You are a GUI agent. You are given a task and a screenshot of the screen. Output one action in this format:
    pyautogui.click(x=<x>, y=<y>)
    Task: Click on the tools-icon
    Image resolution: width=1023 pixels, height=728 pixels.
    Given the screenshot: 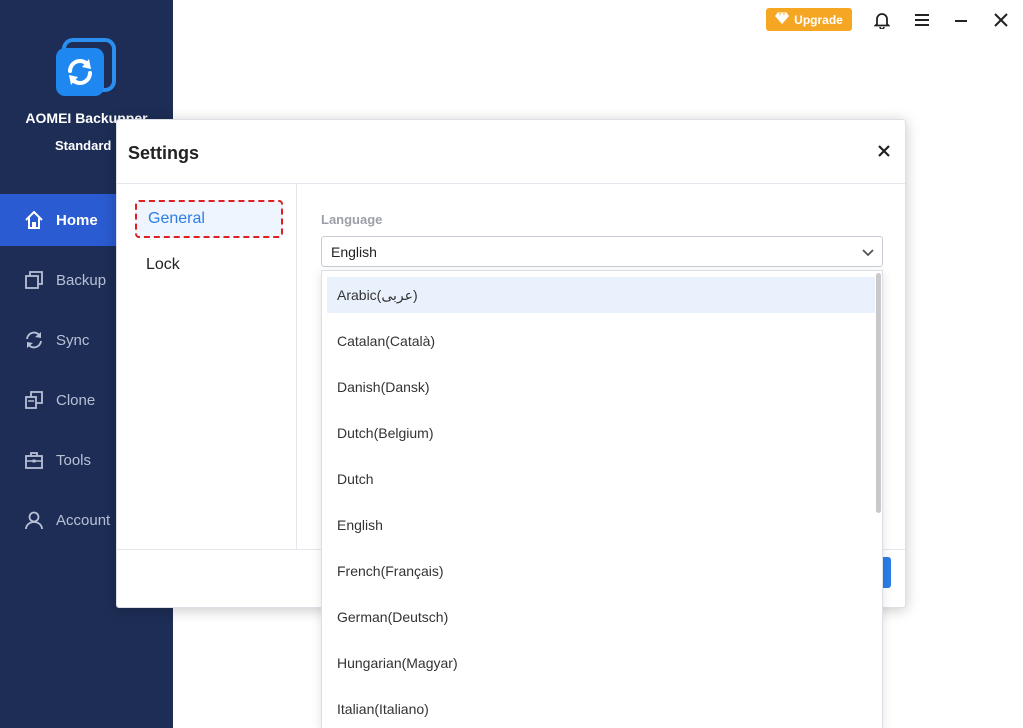 What is the action you would take?
    pyautogui.click(x=34, y=460)
    